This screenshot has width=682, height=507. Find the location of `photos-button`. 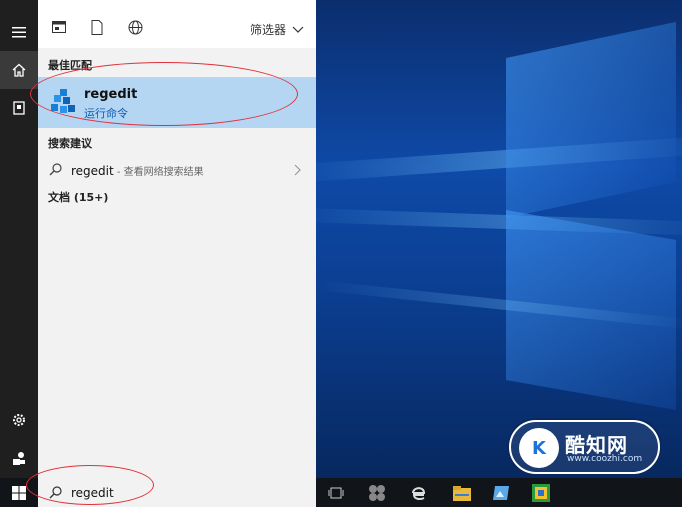

photos-button is located at coordinates (501, 493).